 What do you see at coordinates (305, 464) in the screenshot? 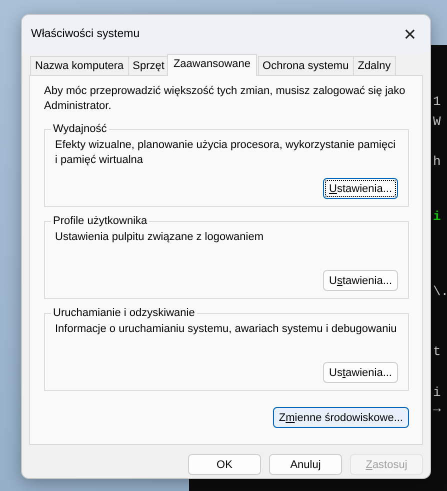
I see `dialog-button: Anuluj` at bounding box center [305, 464].